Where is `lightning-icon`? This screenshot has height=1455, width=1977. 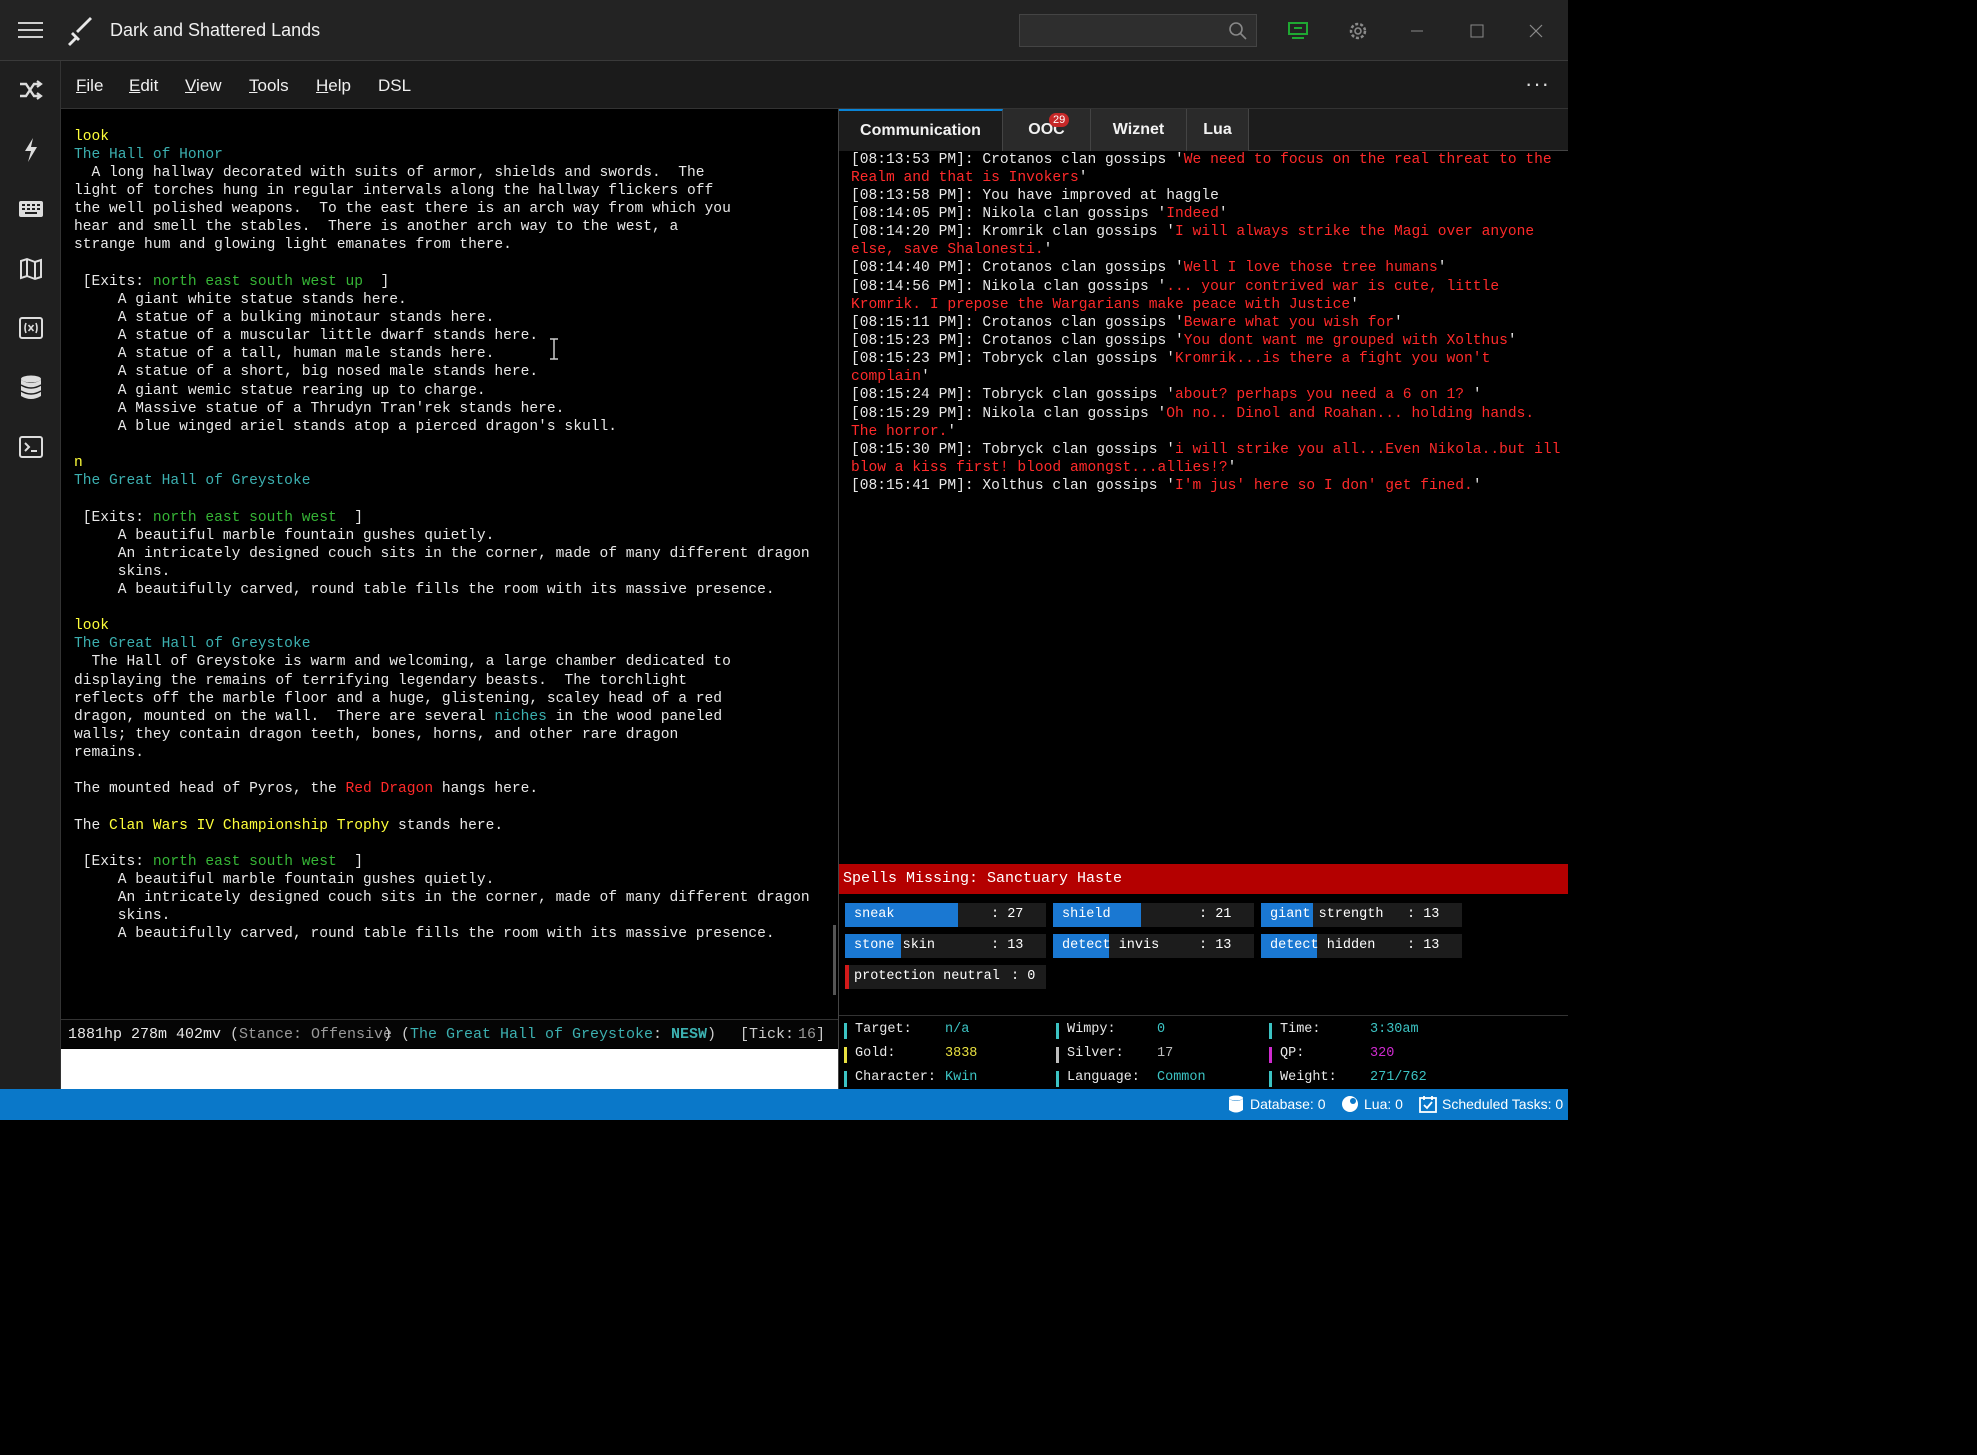
lightning-icon is located at coordinates (31, 150).